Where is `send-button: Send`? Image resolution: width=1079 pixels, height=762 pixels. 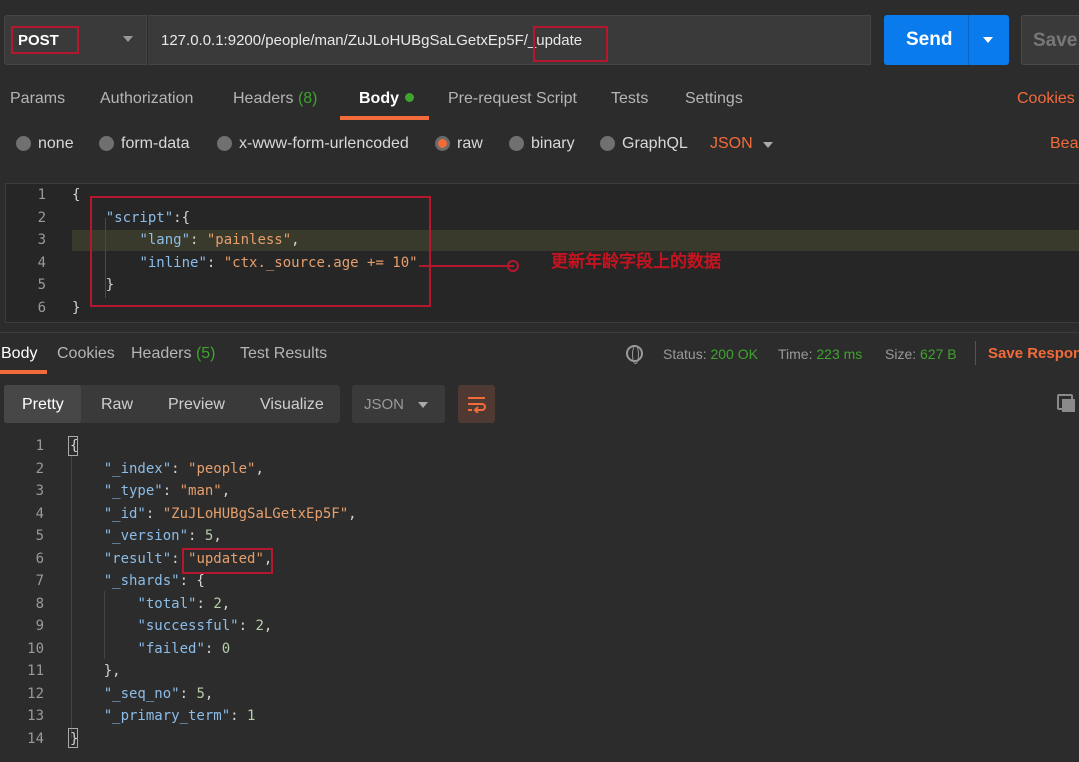 send-button: Send is located at coordinates (946, 40).